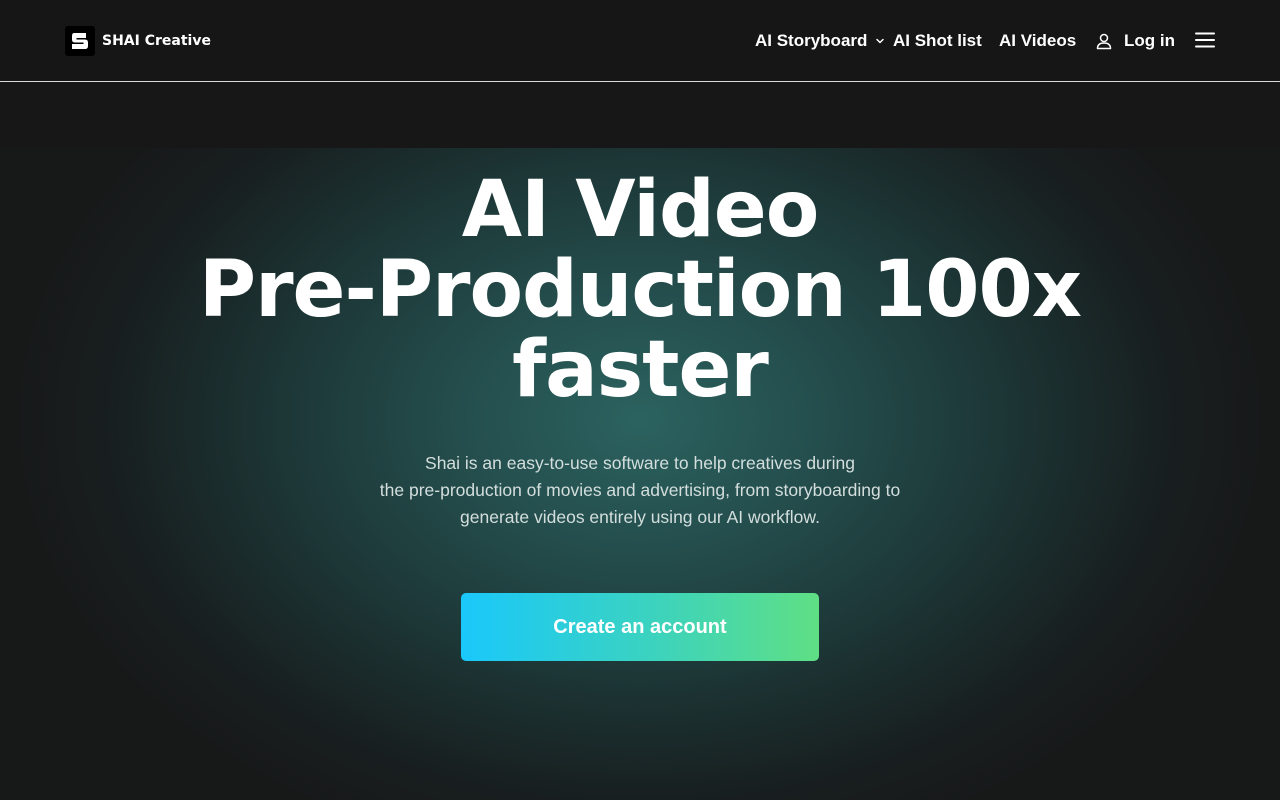 This screenshot has height=800, width=1280. What do you see at coordinates (811, 40) in the screenshot?
I see `nav-ai-storyboard-label: AI Storyboard` at bounding box center [811, 40].